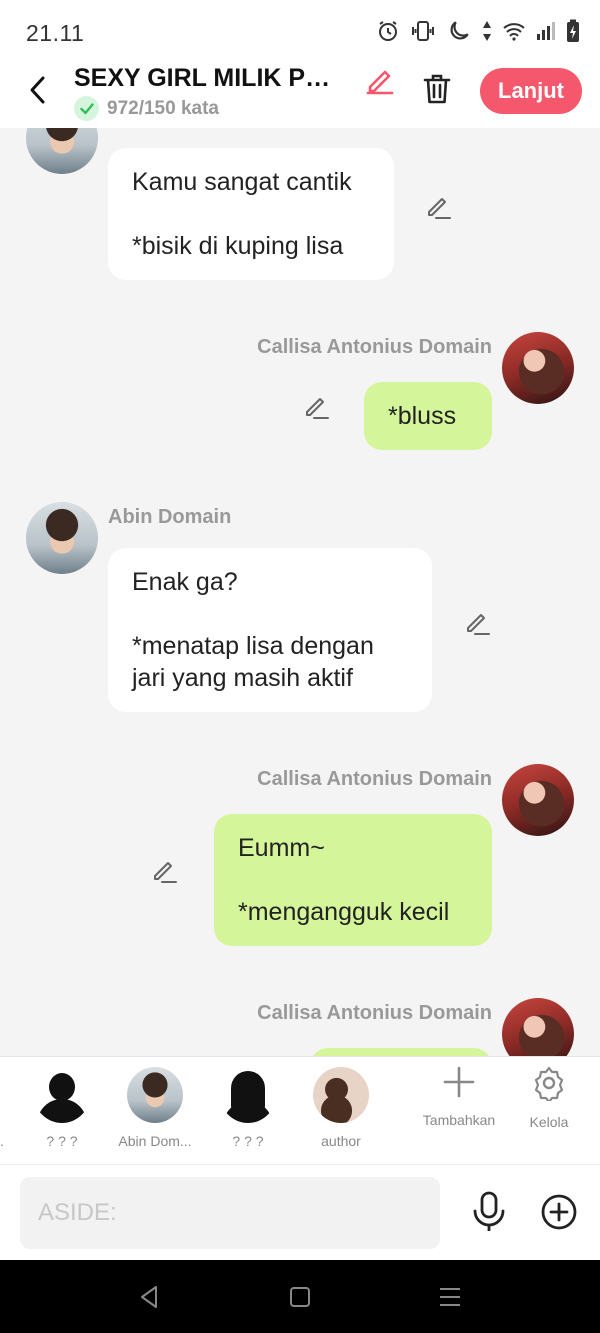 This screenshot has height=1333, width=600. I want to click on character-unknown-2: ? ? ?, so click(248, 1108).